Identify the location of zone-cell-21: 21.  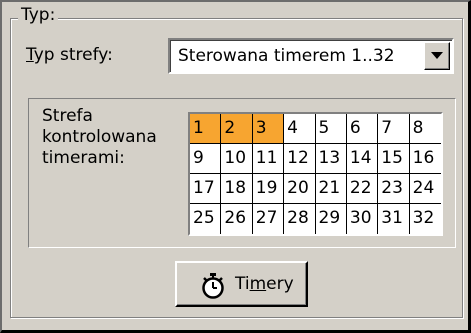
(331, 189).